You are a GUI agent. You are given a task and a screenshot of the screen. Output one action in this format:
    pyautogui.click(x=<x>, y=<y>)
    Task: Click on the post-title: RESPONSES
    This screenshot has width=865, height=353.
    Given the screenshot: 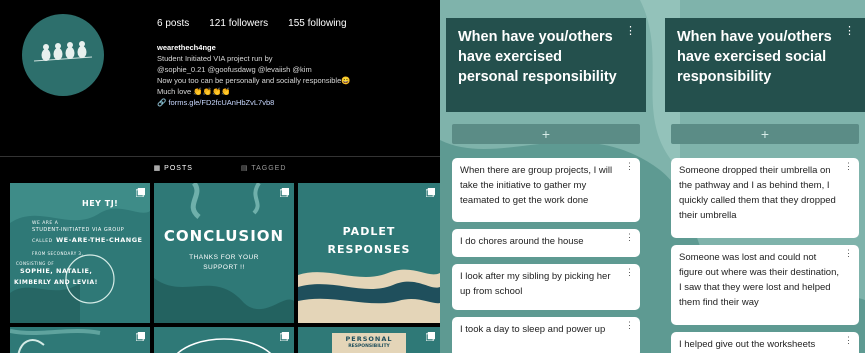 What is the action you would take?
    pyautogui.click(x=369, y=249)
    